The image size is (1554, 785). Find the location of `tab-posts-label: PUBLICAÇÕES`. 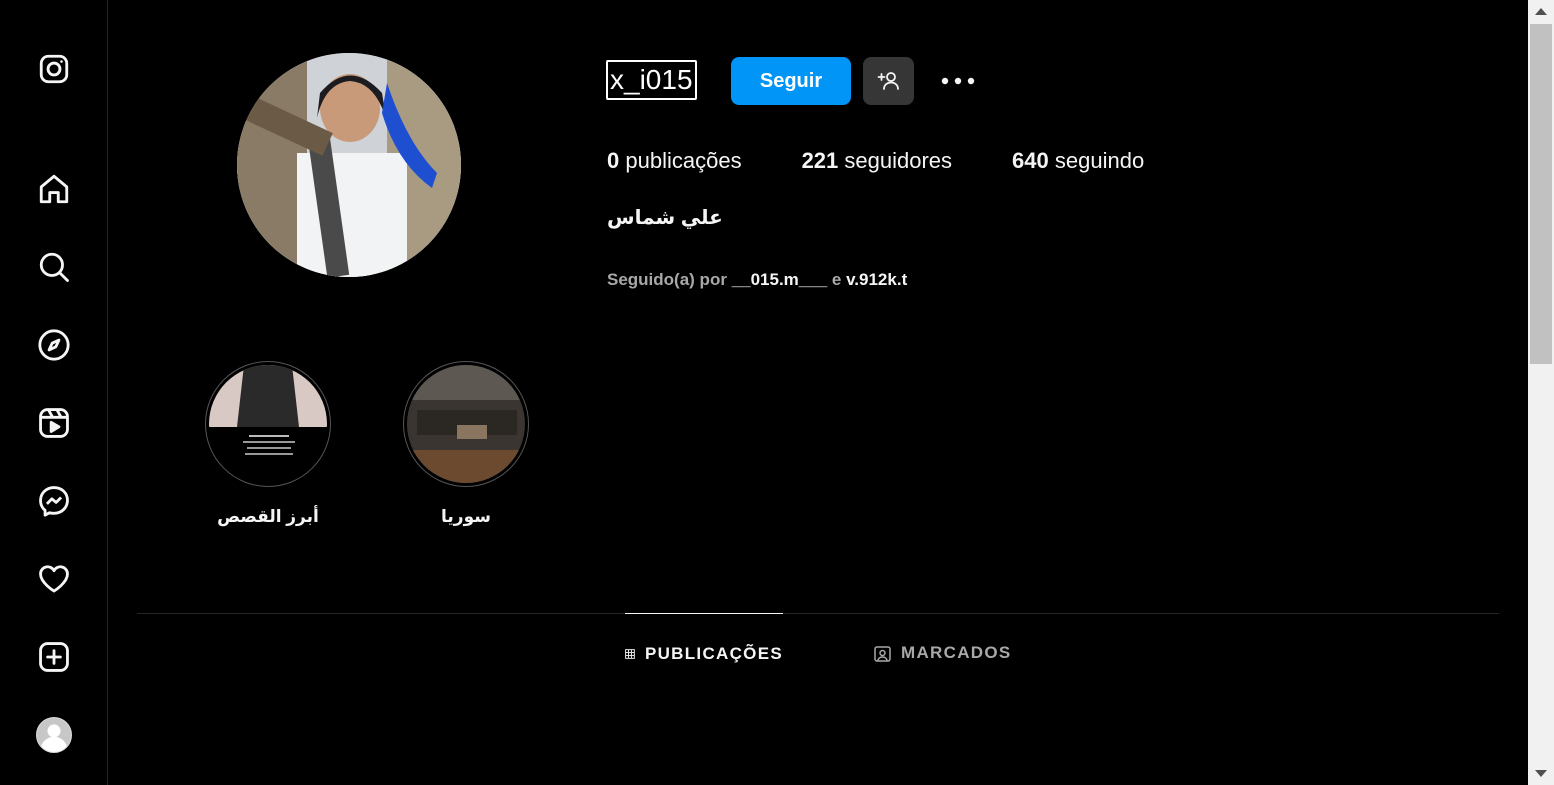

tab-posts-label: PUBLICAÇÕES is located at coordinates (713, 653).